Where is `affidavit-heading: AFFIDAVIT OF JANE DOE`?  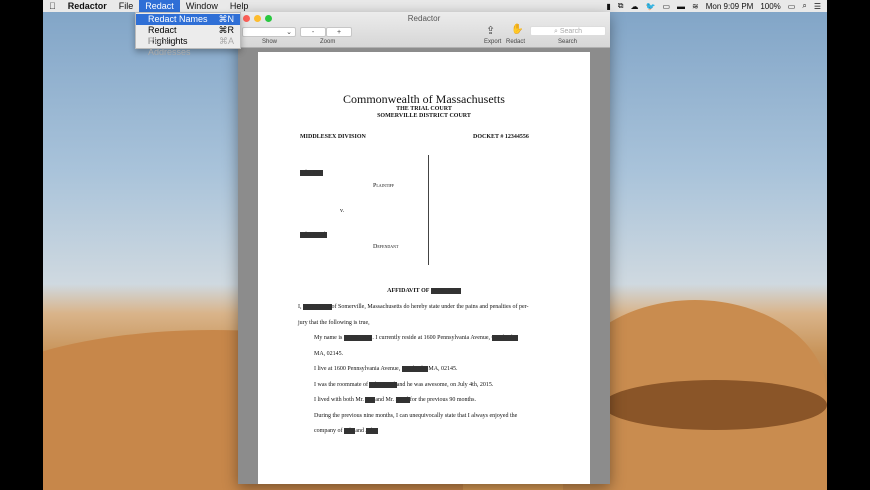
affidavit-heading: AFFIDAVIT OF JANE DOE is located at coordinates (424, 291).